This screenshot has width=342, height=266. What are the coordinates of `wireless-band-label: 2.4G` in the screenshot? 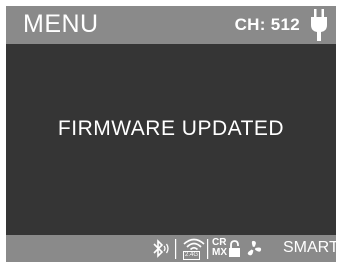 It's located at (192, 255).